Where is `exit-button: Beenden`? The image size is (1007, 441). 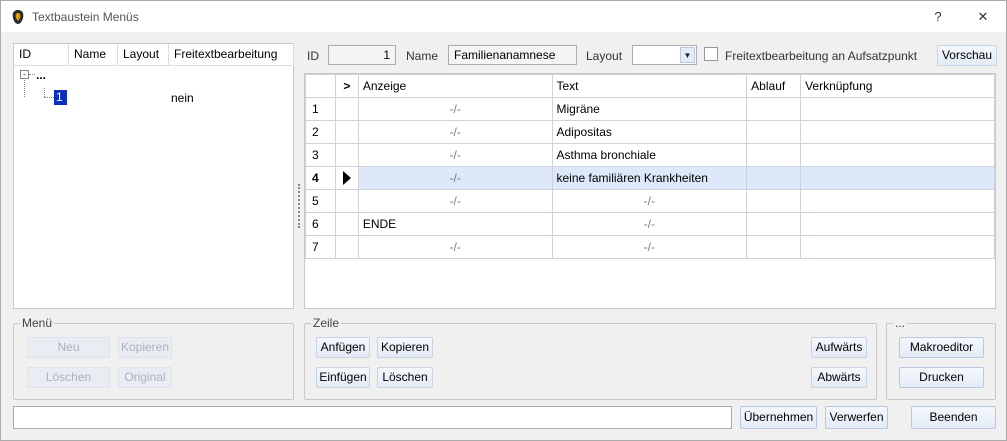
exit-button: Beenden is located at coordinates (953, 417).